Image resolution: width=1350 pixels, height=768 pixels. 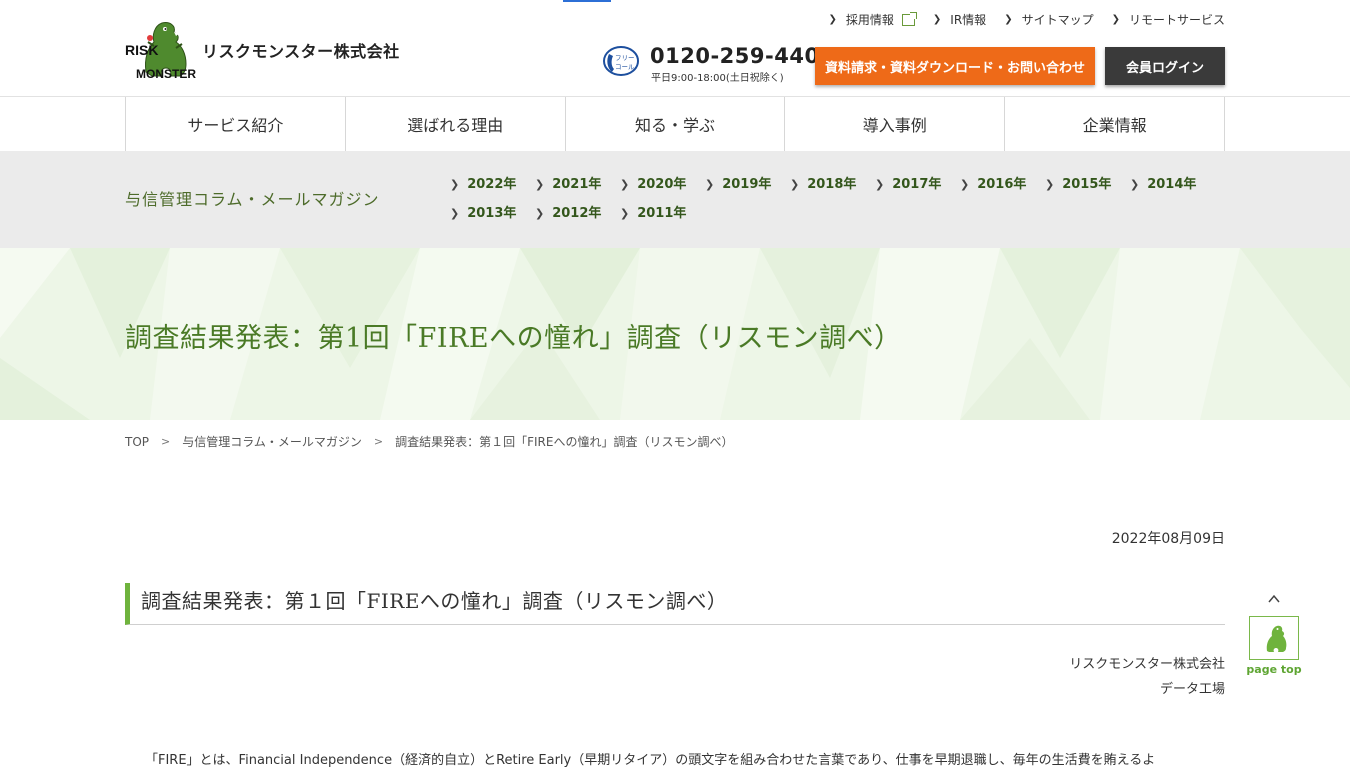 I want to click on article-date: 2022年08月09日, so click(x=1168, y=539).